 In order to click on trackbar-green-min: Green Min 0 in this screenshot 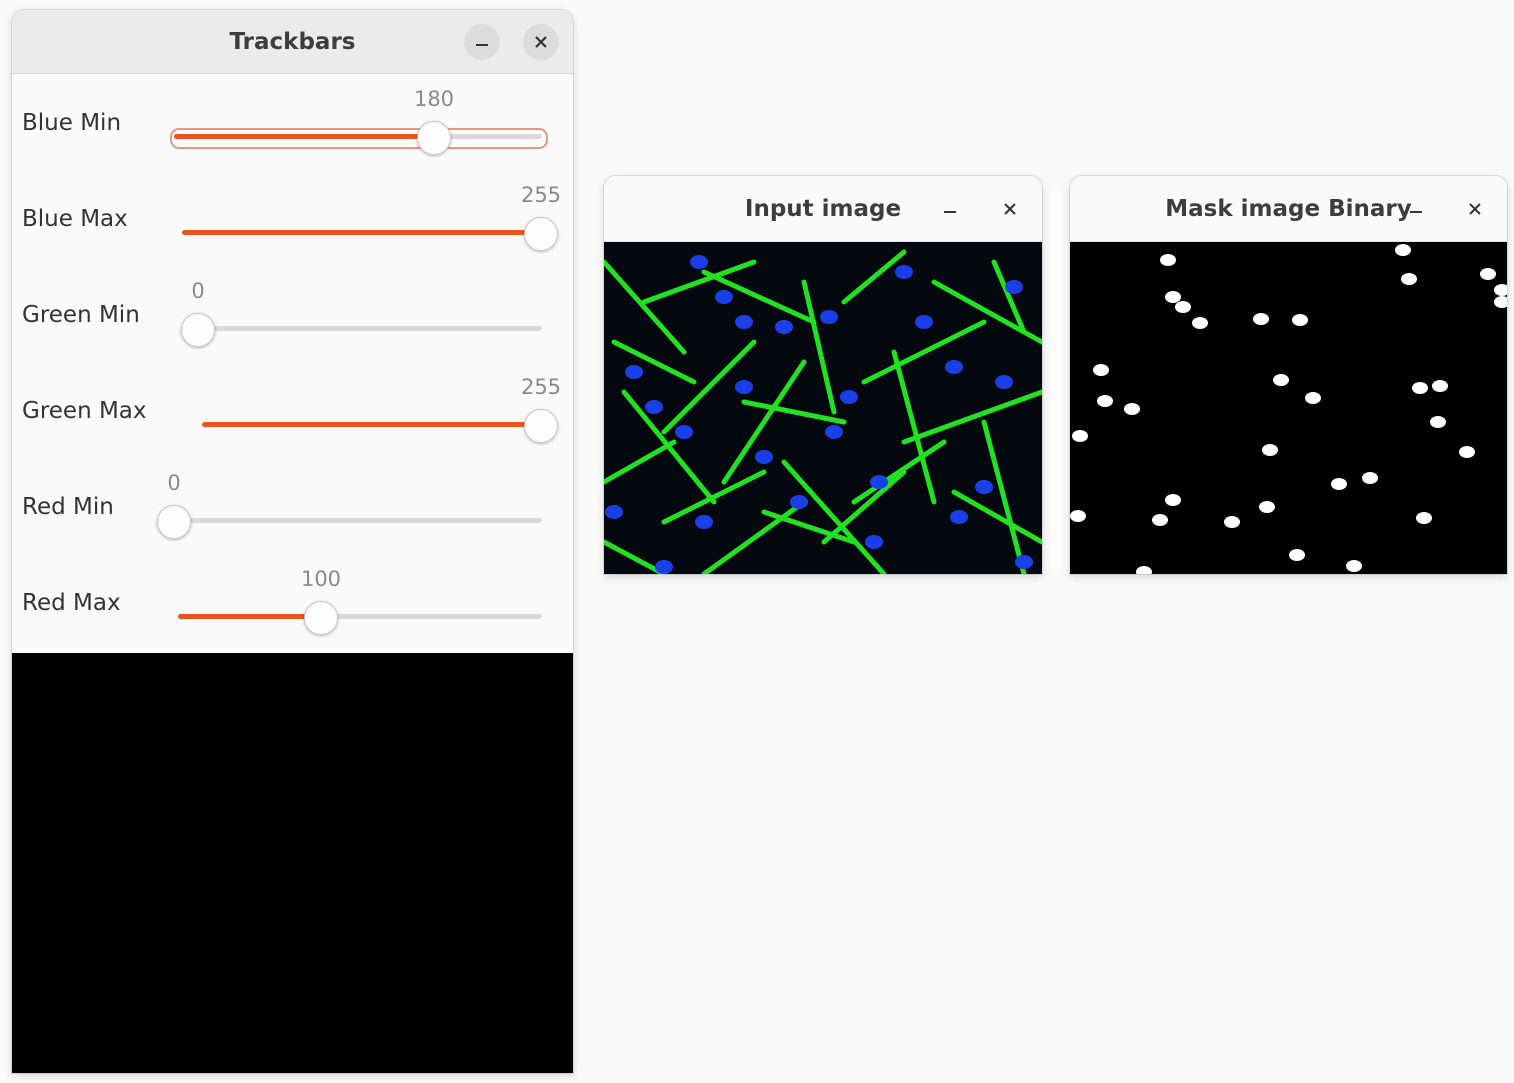, I will do `click(292, 314)`.